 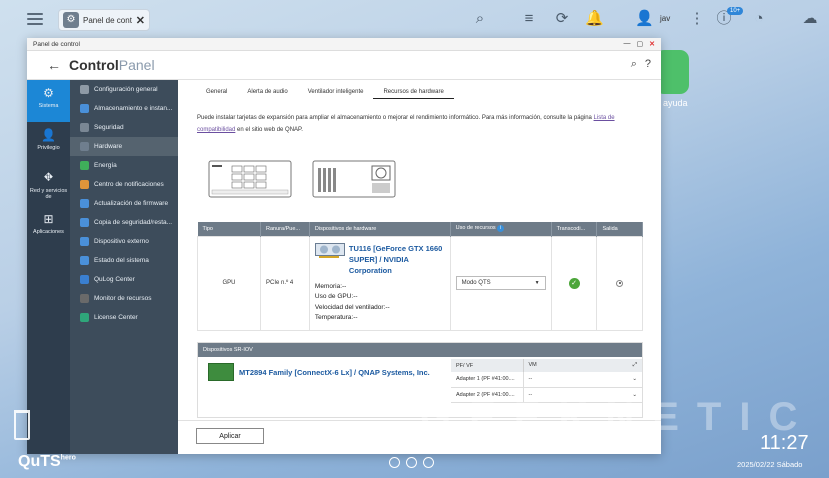 I want to click on col-vm-label: VM, so click(x=532, y=365).